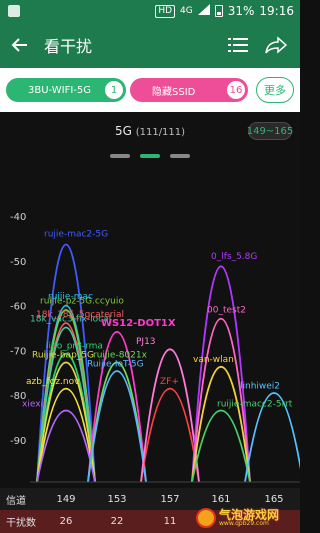  What do you see at coordinates (117, 521) in the screenshot?
I see `interference-cell: 22` at bounding box center [117, 521].